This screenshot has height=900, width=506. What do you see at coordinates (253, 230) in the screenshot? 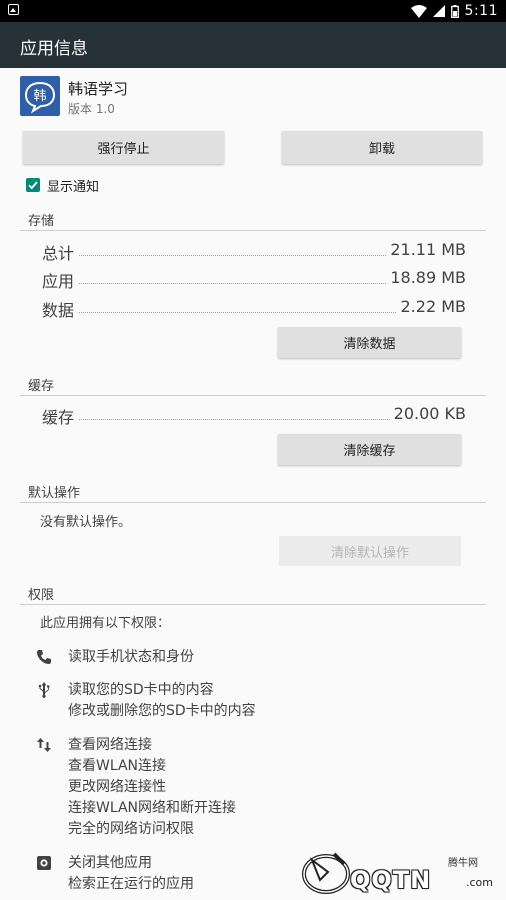
I see `storage-divider` at bounding box center [253, 230].